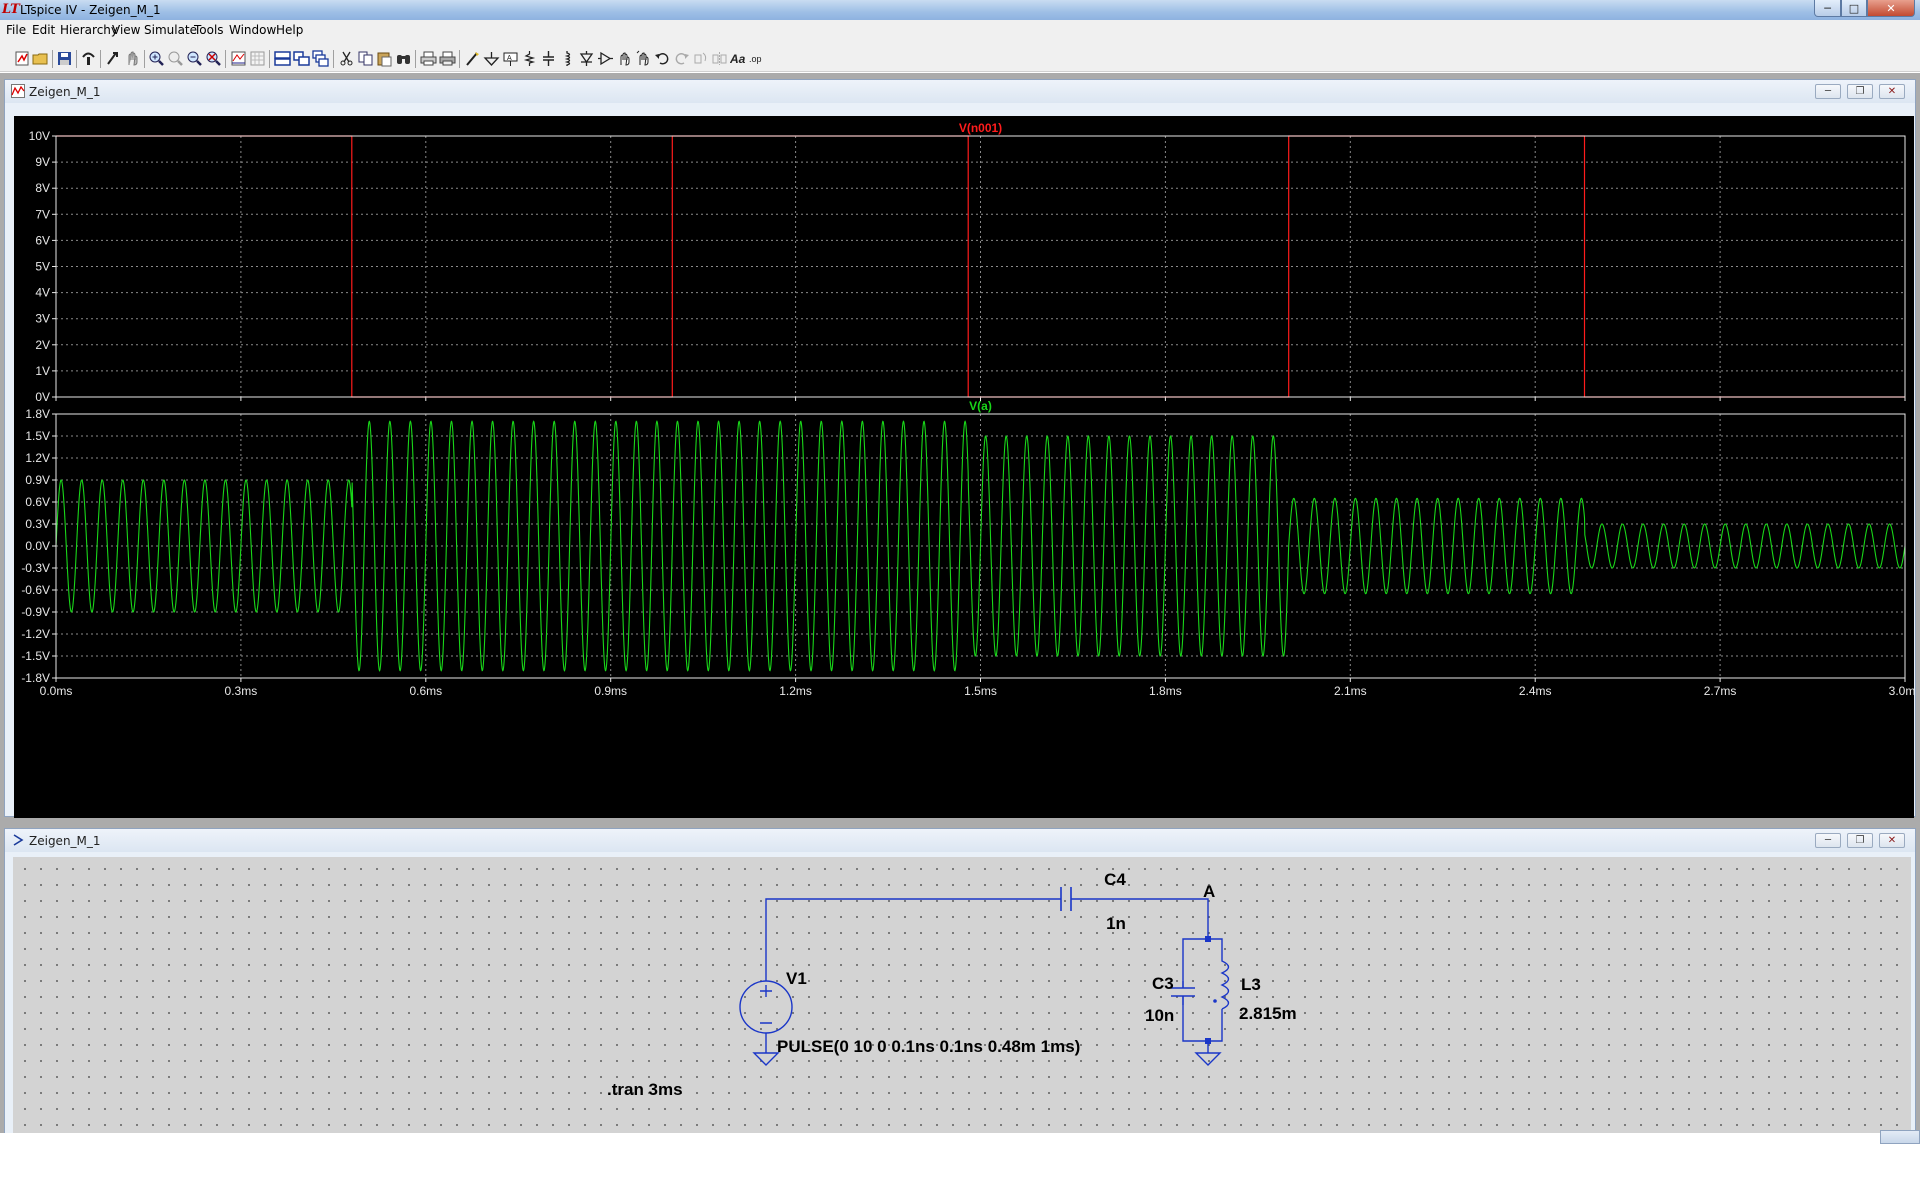  I want to click on autorange-icon, so click(238, 58).